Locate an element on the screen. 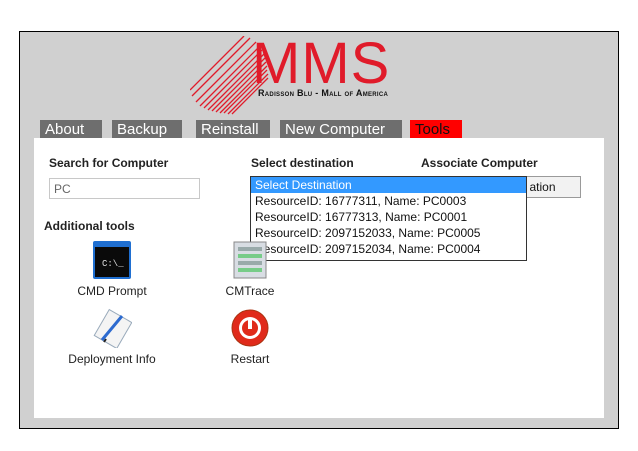 This screenshot has height=451, width=638. cmd-prompt-icon: C:\_ is located at coordinates (112, 260).